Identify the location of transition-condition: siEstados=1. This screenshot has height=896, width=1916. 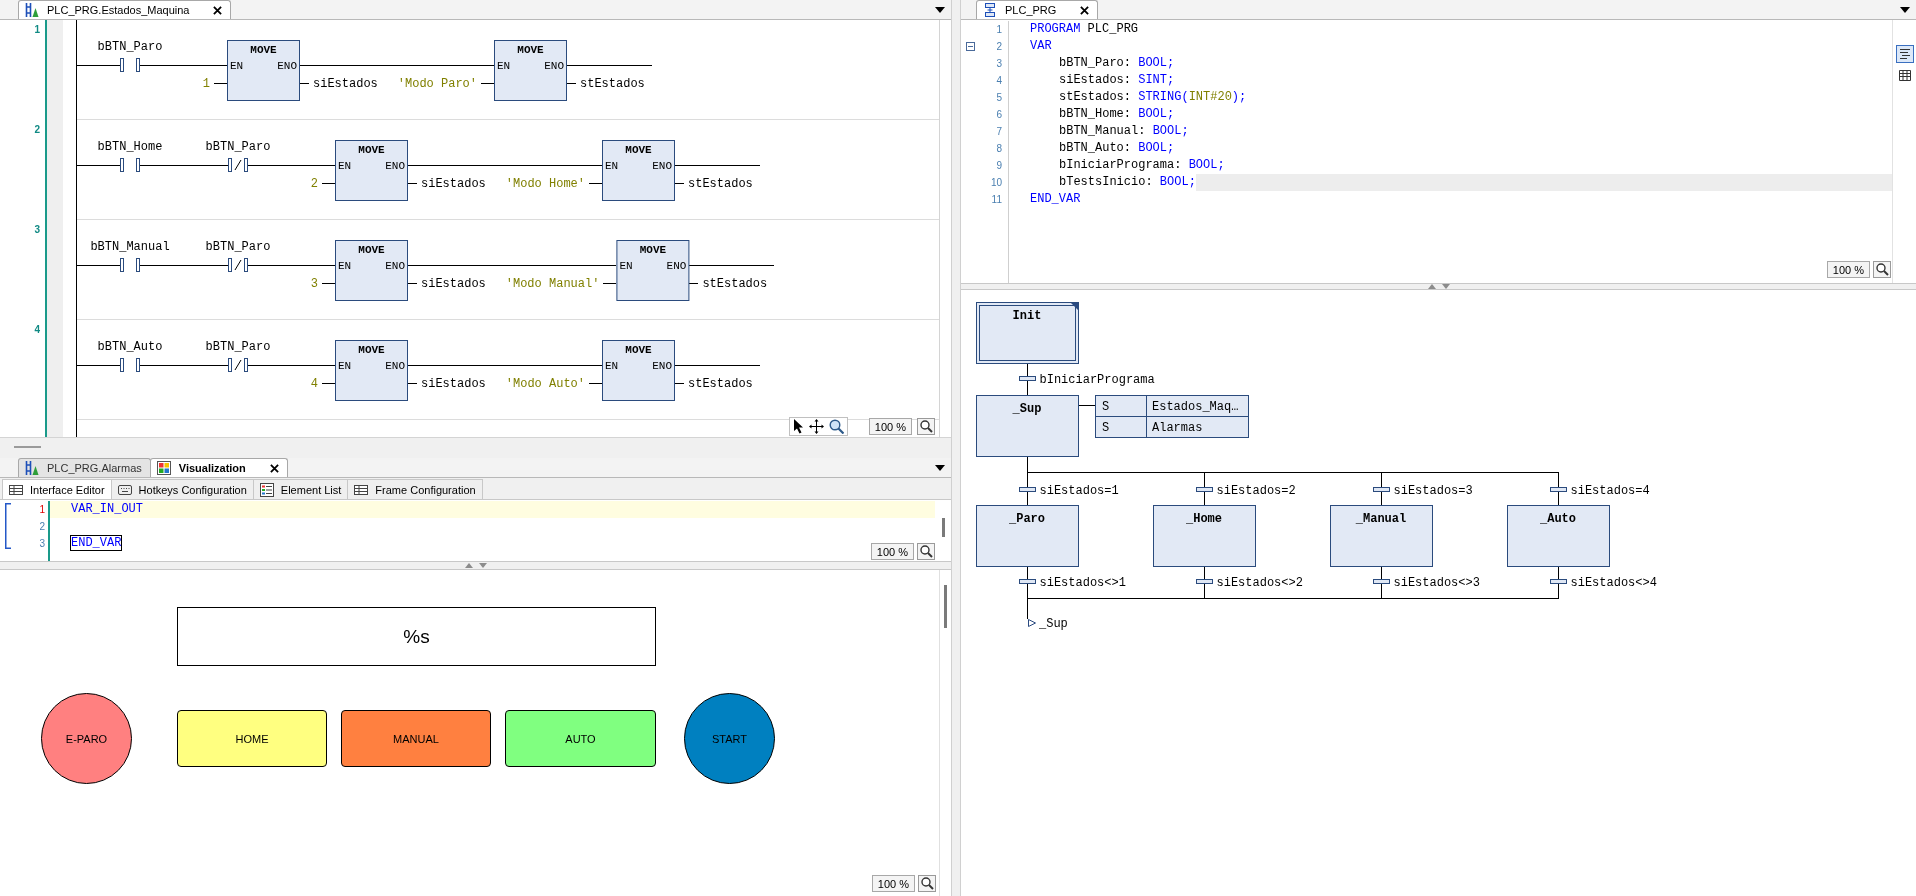
(1079, 490).